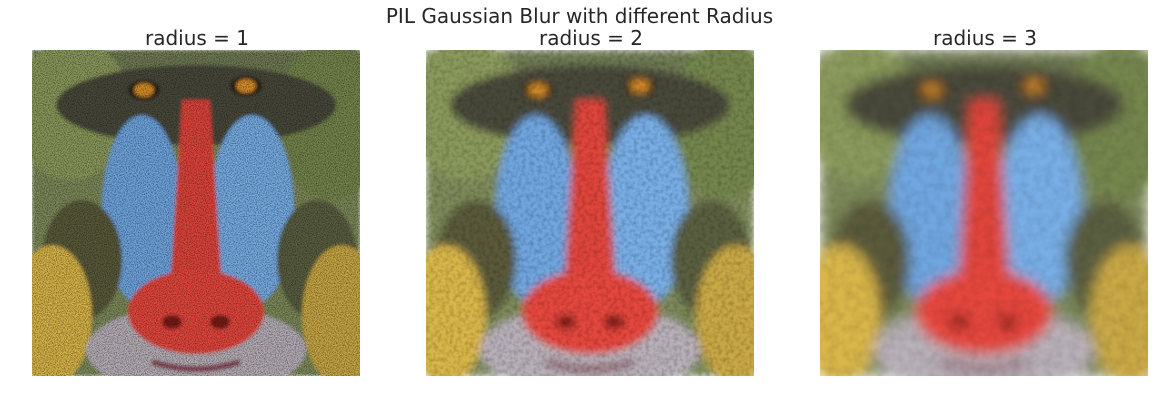 This screenshot has width=1159, height=400. What do you see at coordinates (579, 16) in the screenshot?
I see `figure-title: PIL Gaussian Blur with different Radius` at bounding box center [579, 16].